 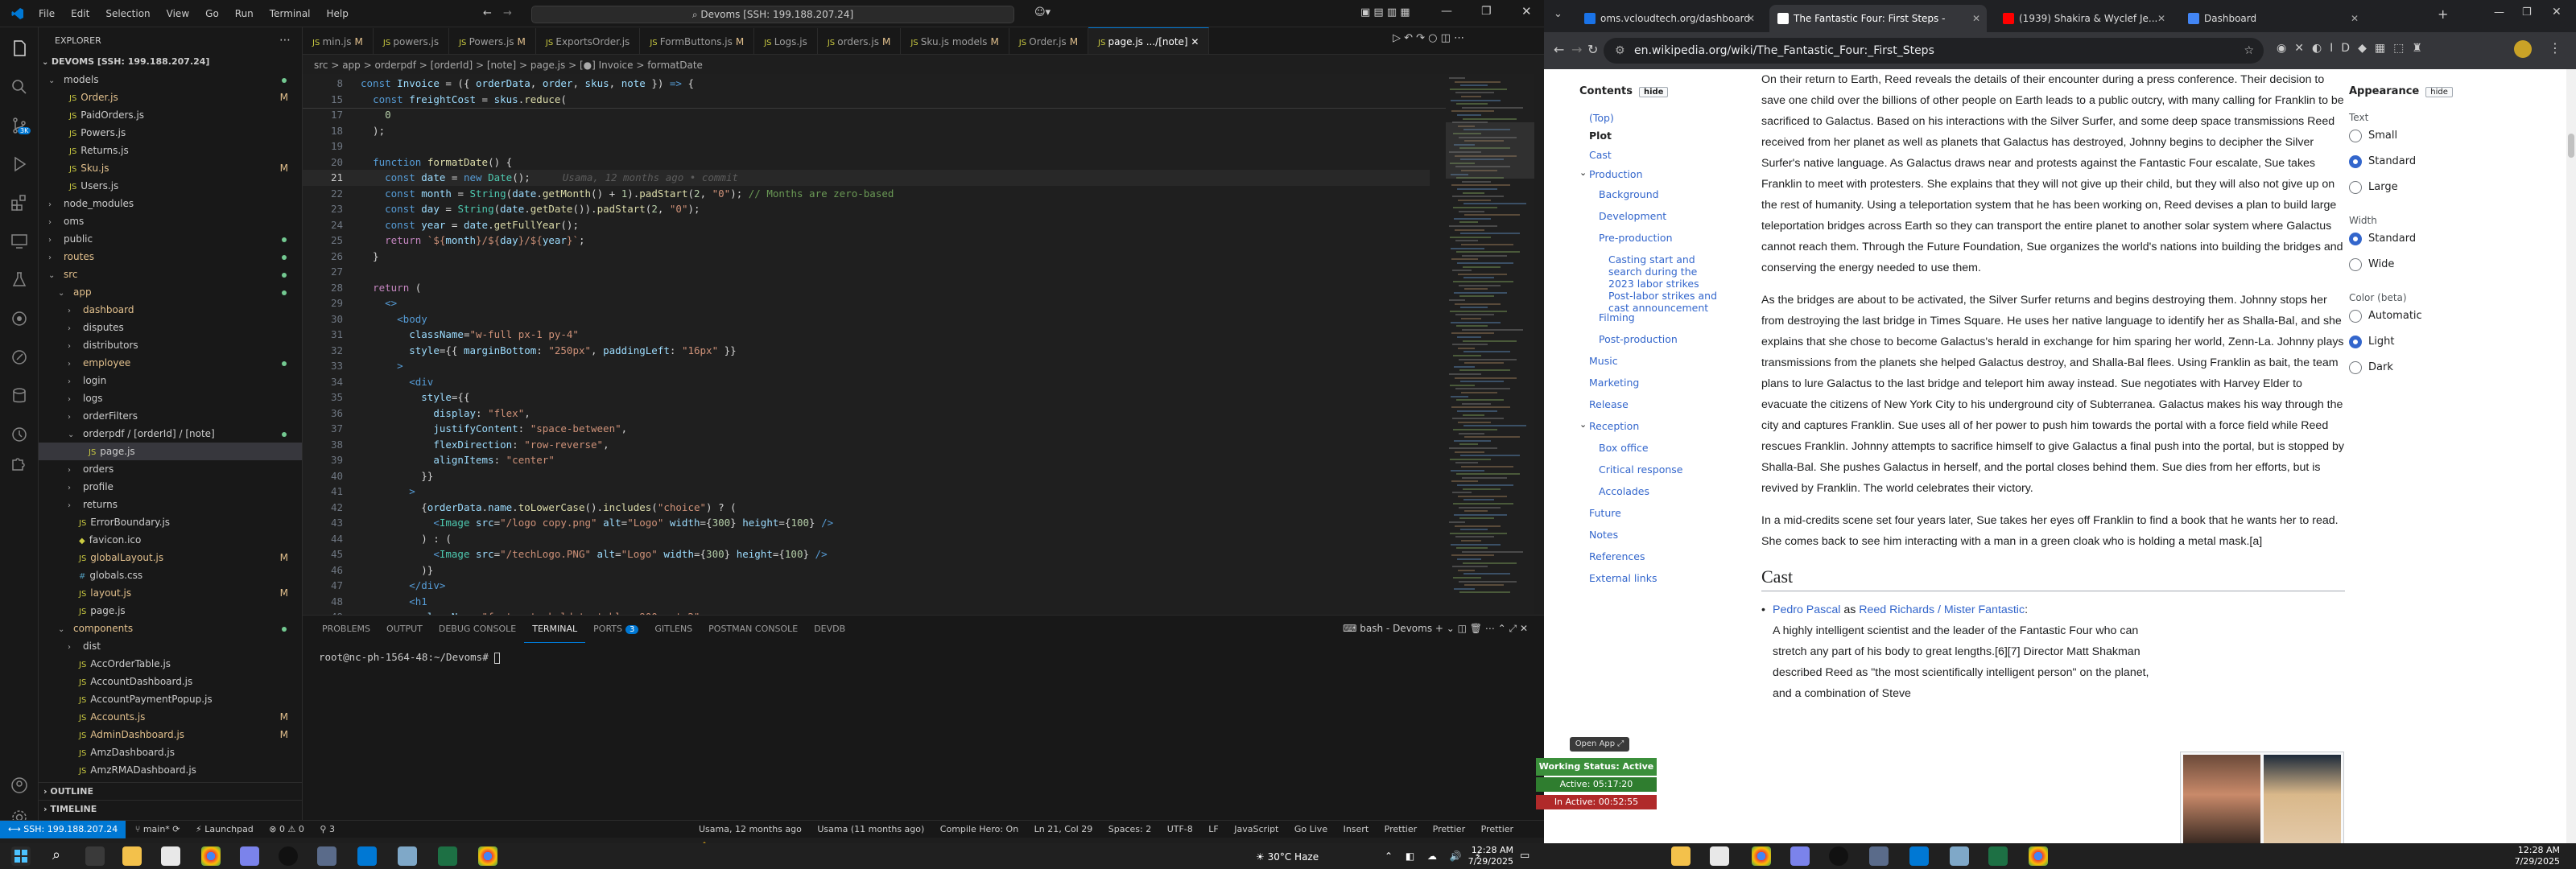 What do you see at coordinates (1657, 404) in the screenshot?
I see `toc-item: Release` at bounding box center [1657, 404].